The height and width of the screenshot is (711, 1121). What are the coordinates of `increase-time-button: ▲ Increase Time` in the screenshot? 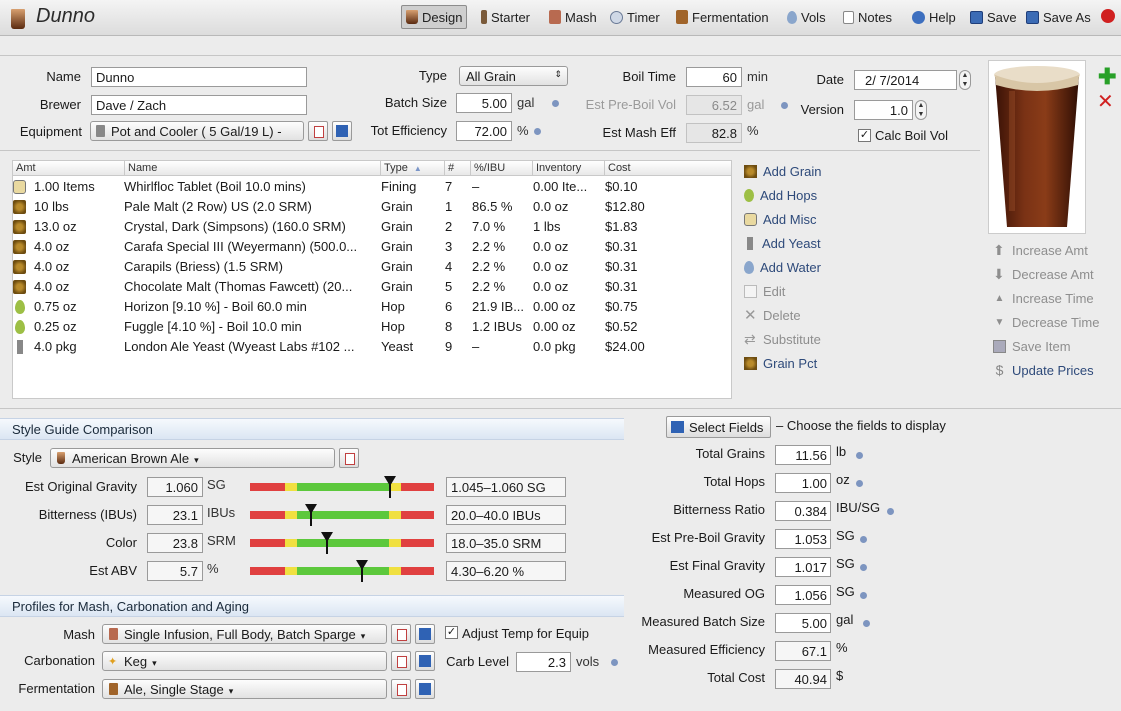 It's located at (1043, 298).